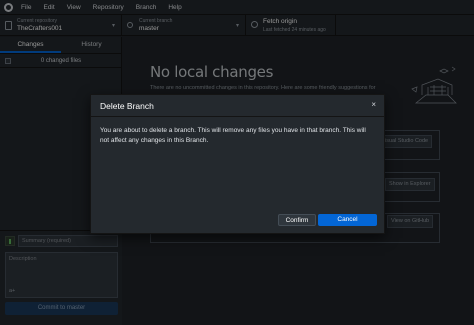 The image size is (474, 325). Describe the element at coordinates (297, 220) in the screenshot. I see `confirm-button: Confirm` at that location.